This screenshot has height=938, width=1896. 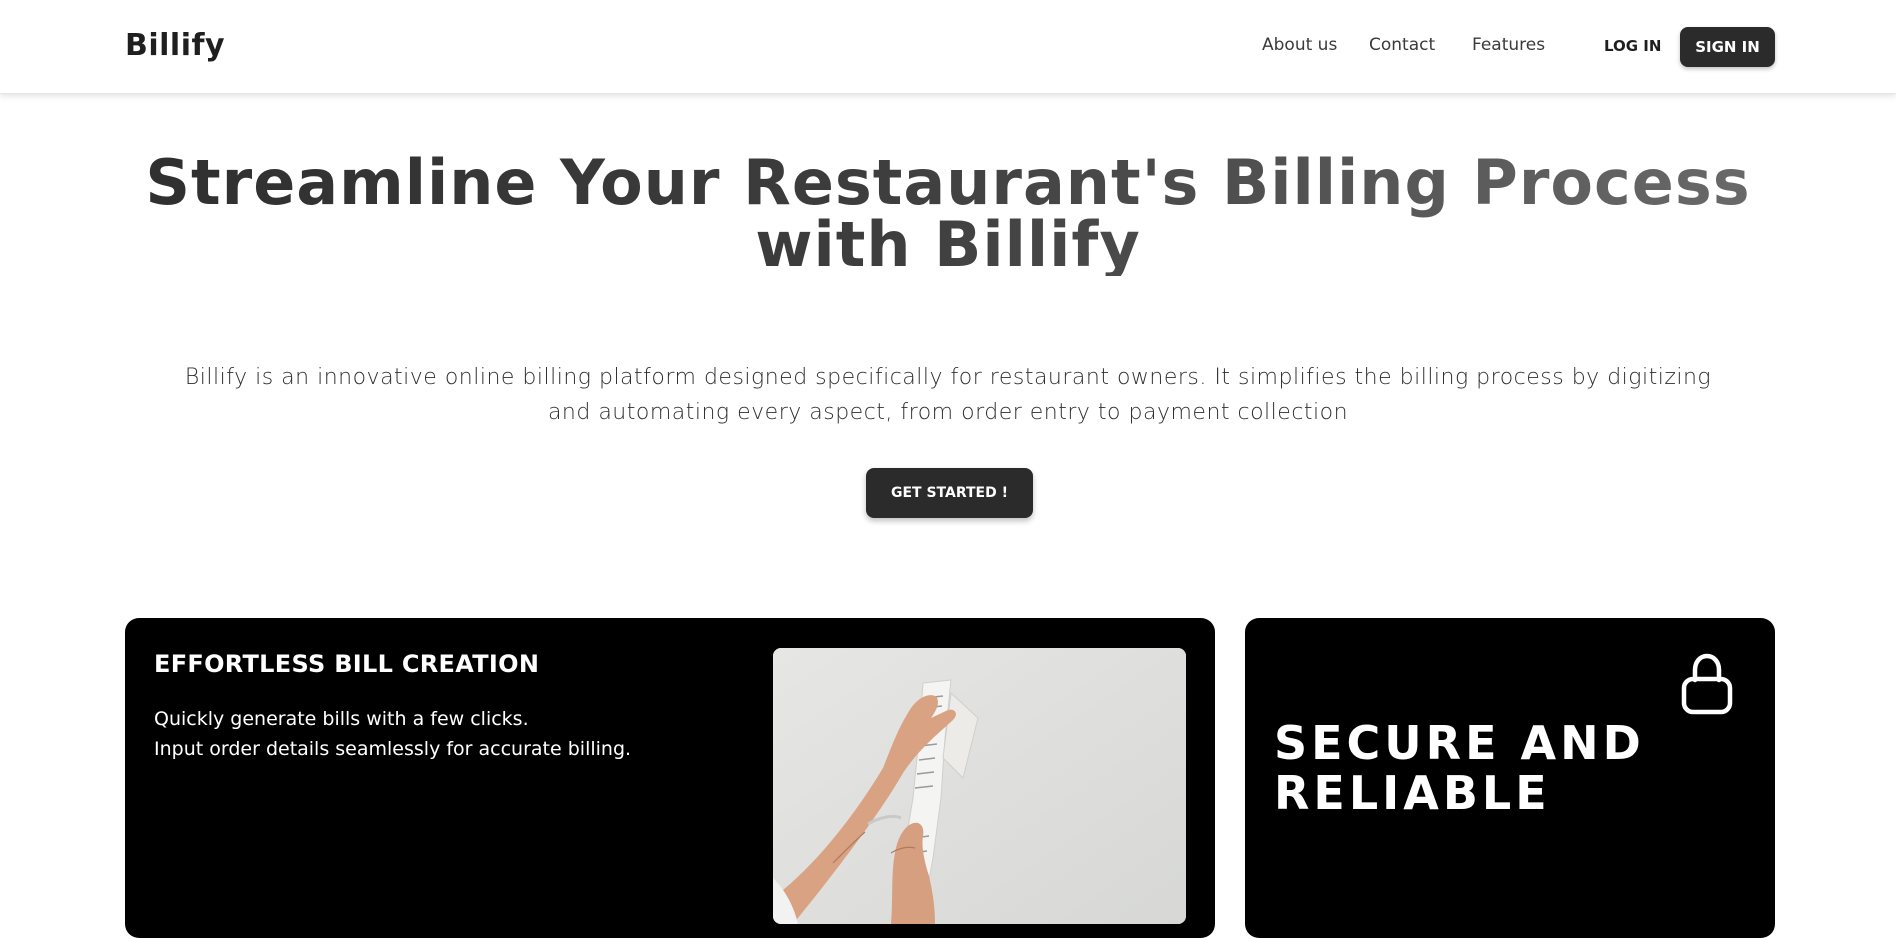 I want to click on receipt-photo, so click(x=979, y=786).